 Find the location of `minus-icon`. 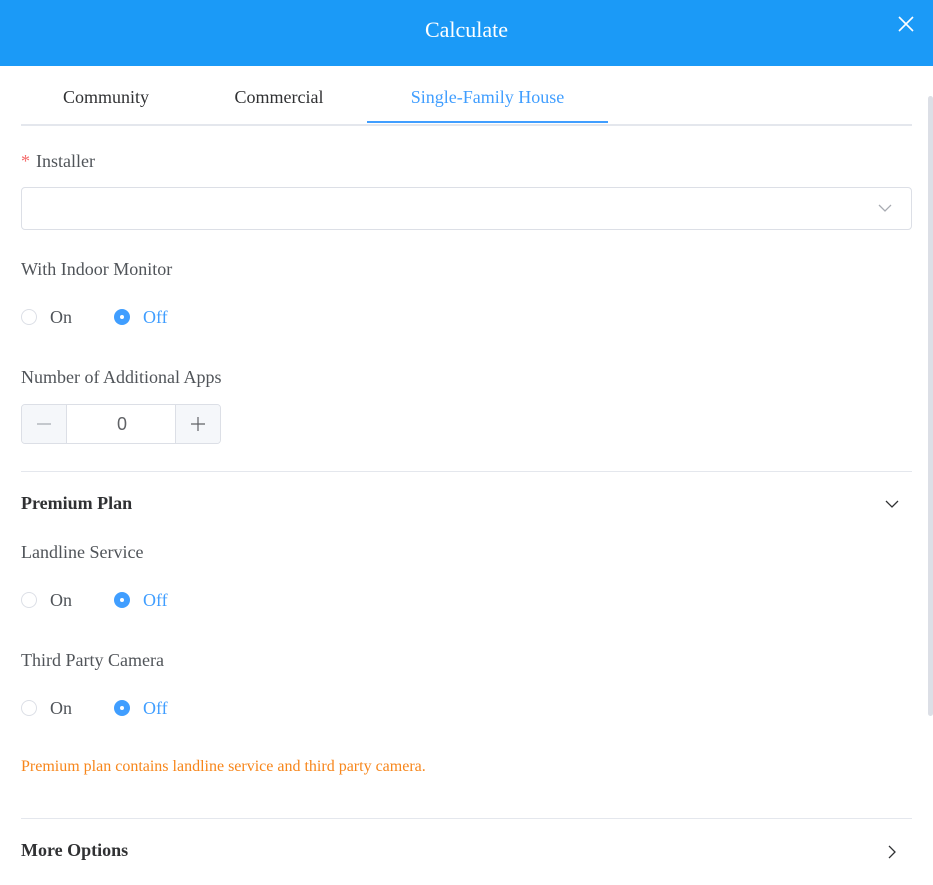

minus-icon is located at coordinates (44, 424).